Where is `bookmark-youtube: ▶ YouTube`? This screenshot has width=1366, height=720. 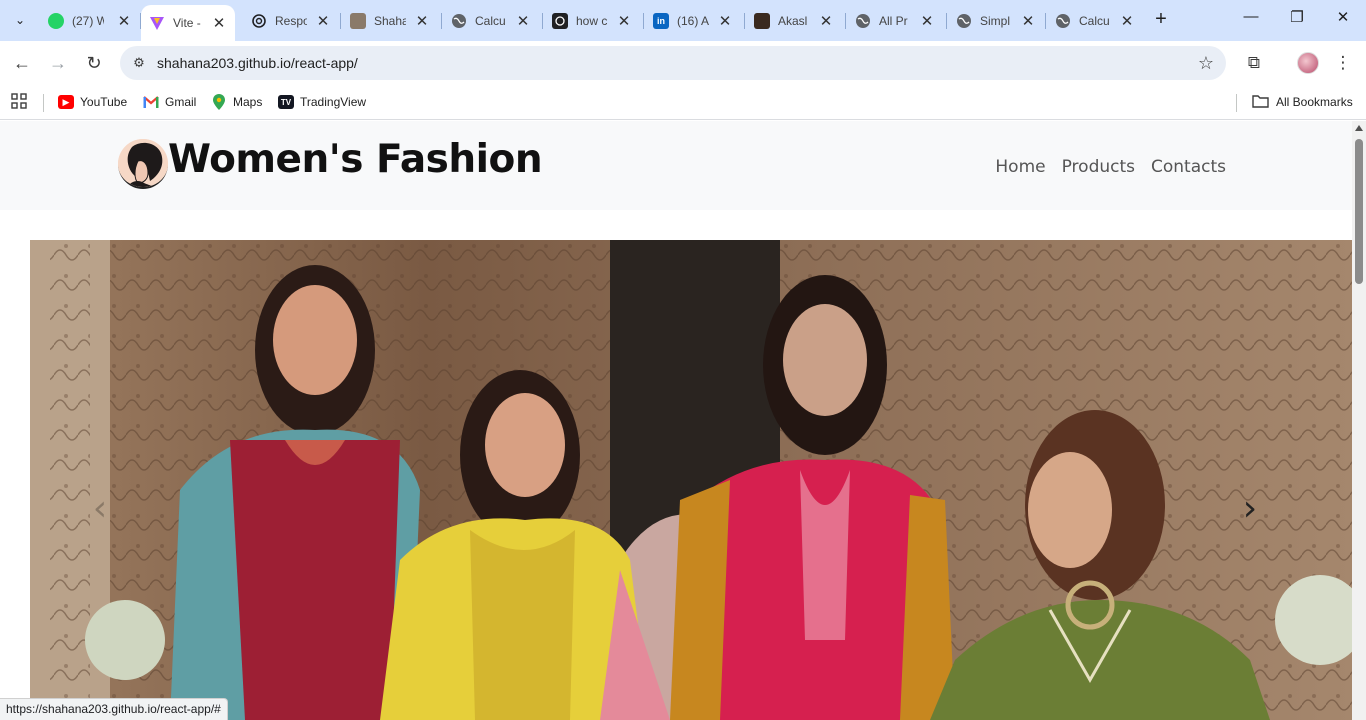 bookmark-youtube: ▶ YouTube is located at coordinates (92, 102).